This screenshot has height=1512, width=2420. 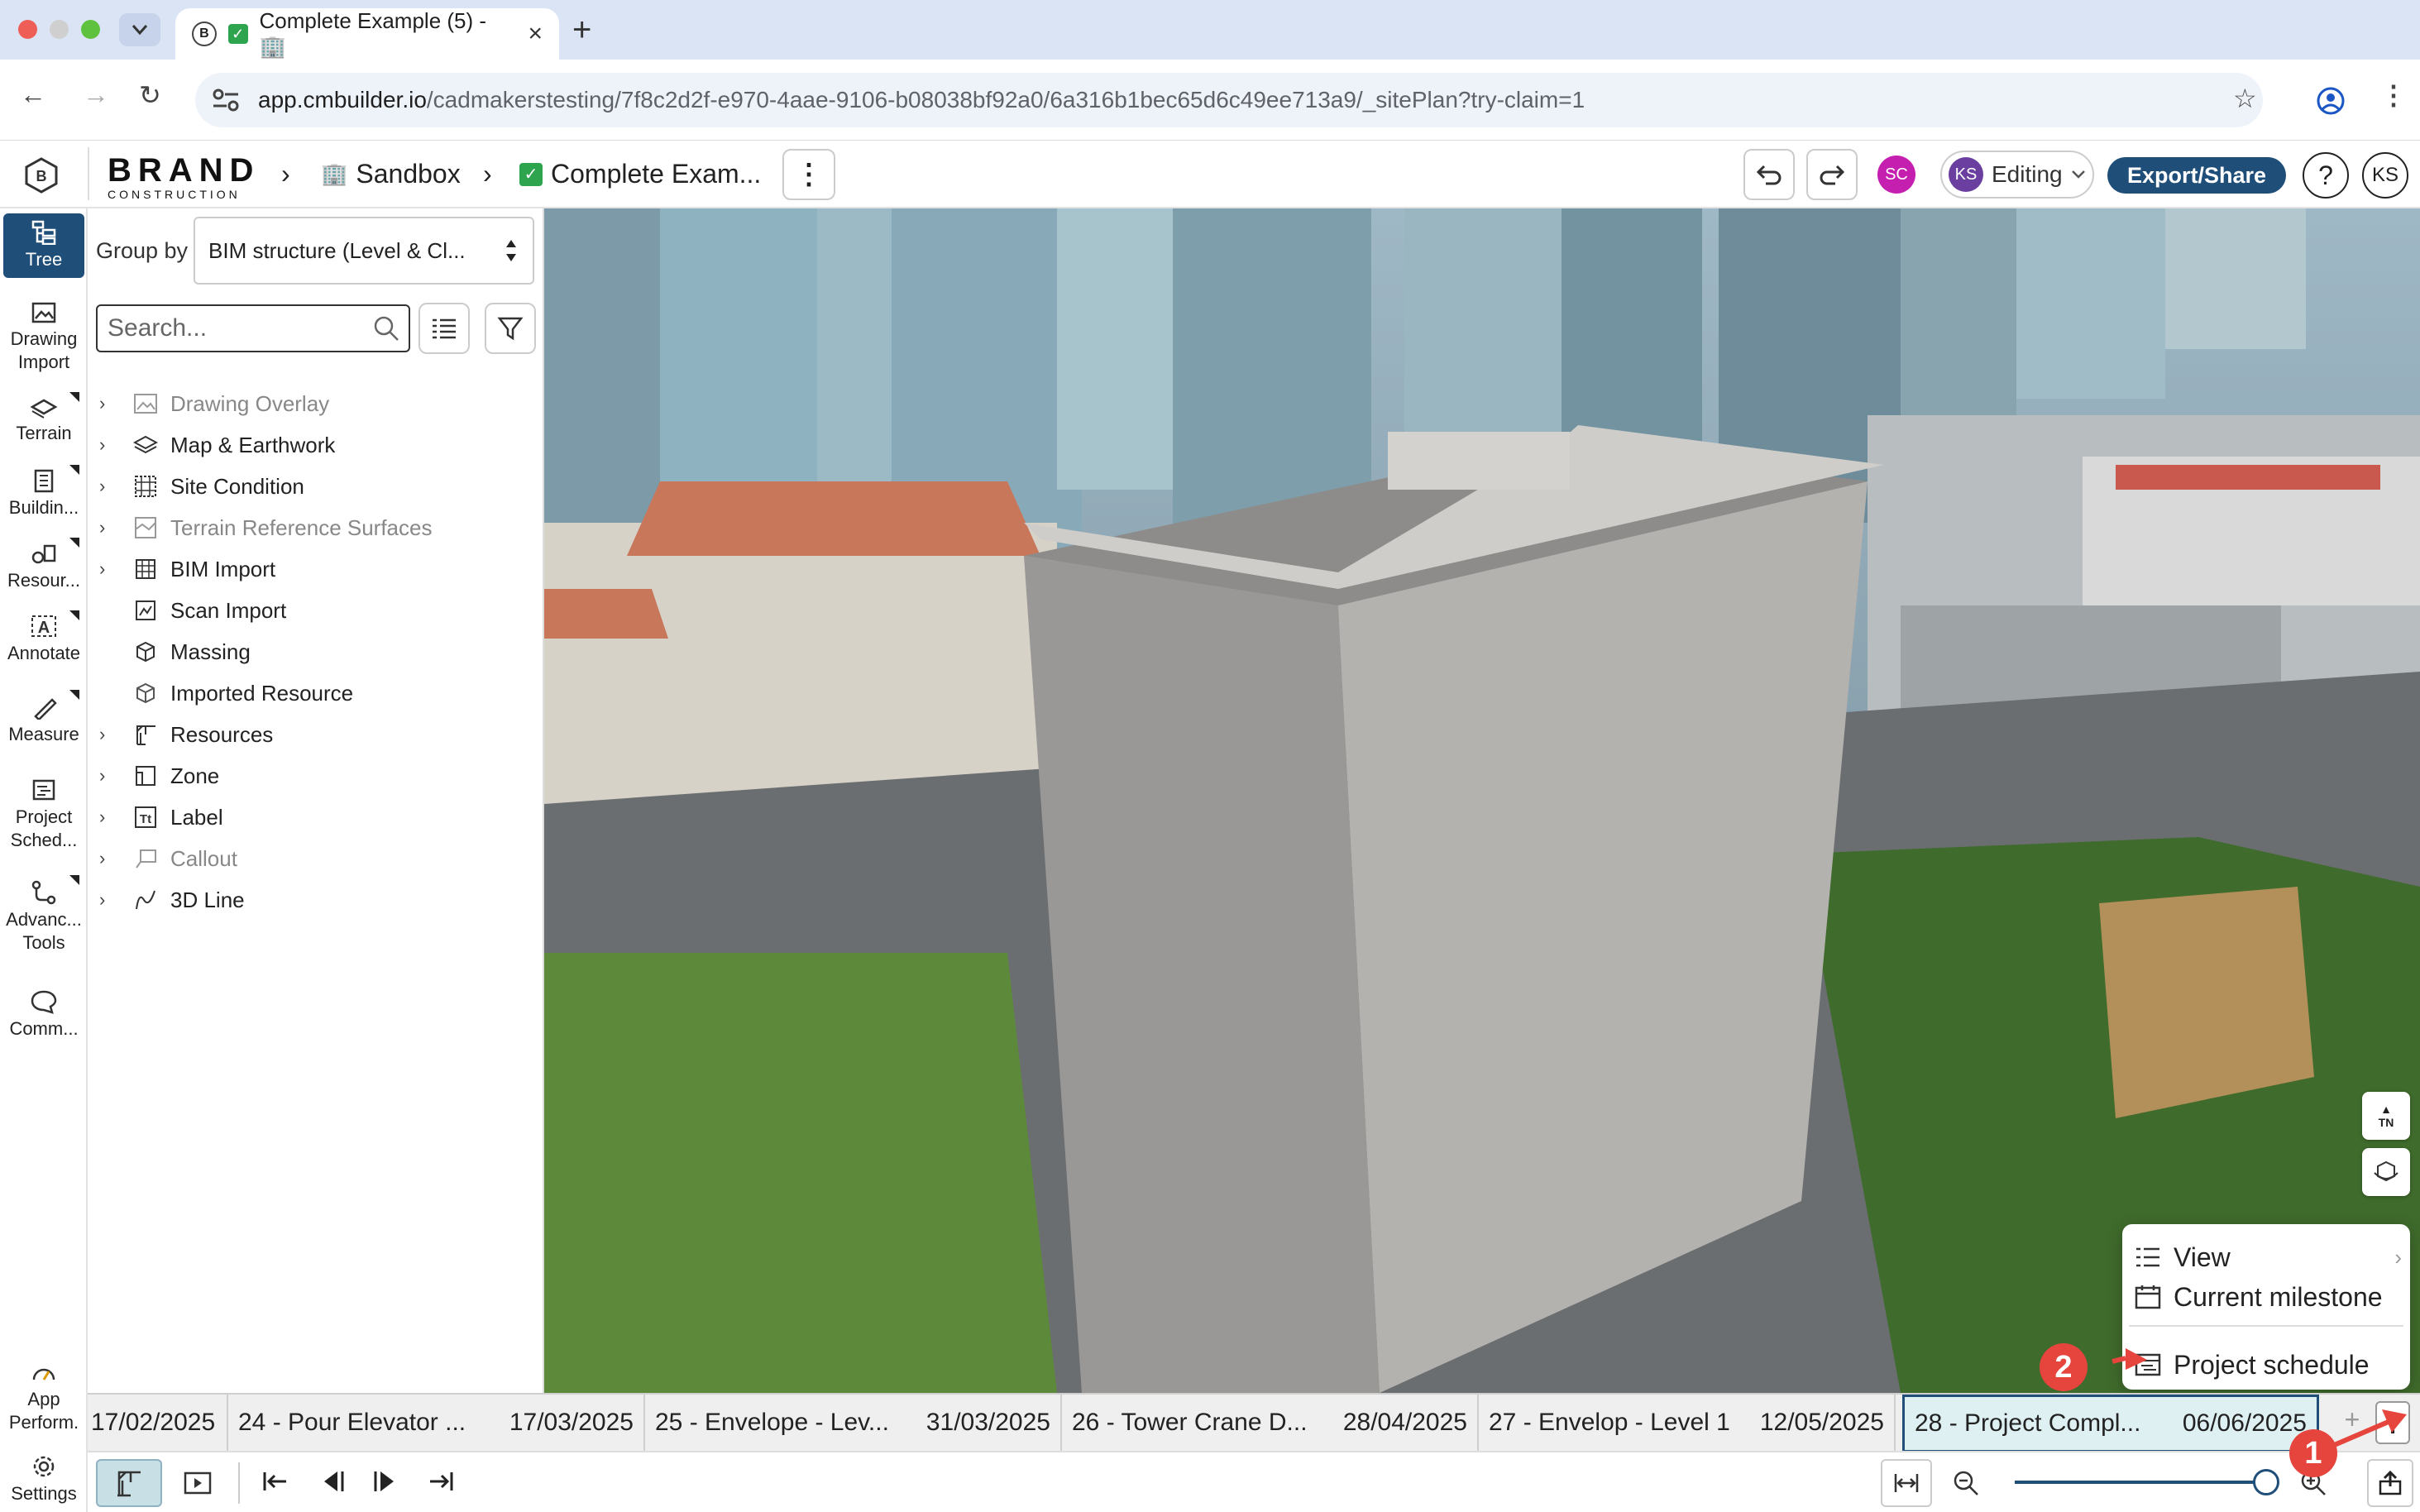 I want to click on presentation-view-button, so click(x=198, y=1483).